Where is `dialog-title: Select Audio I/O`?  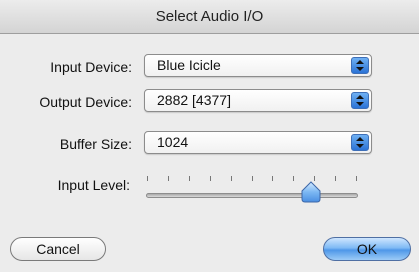 dialog-title: Select Audio I/O is located at coordinates (209, 16).